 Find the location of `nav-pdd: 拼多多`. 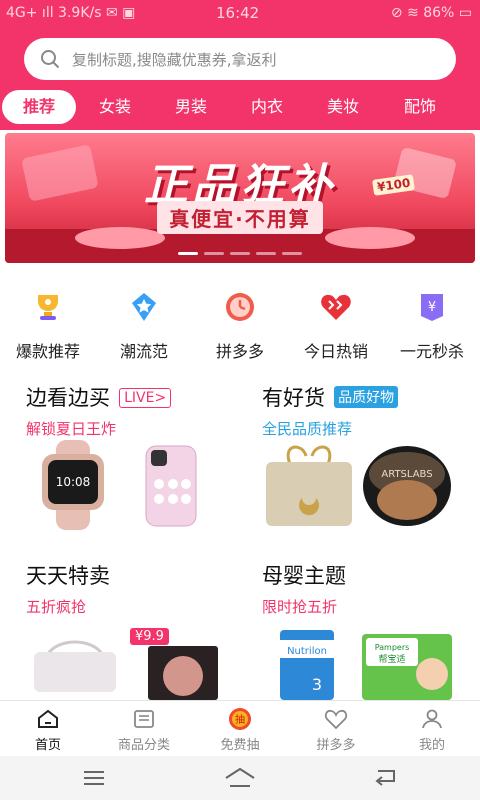

nav-pdd: 拼多多 is located at coordinates (336, 729).